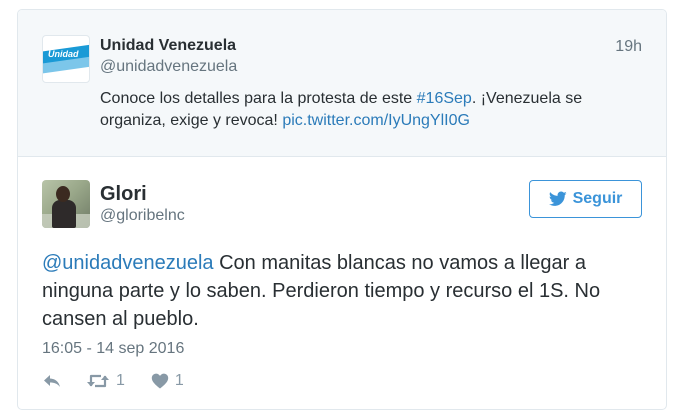 This screenshot has height=420, width=690. I want to click on pic-link: pic.twitter.com/IyUngYlI0G, so click(376, 120).